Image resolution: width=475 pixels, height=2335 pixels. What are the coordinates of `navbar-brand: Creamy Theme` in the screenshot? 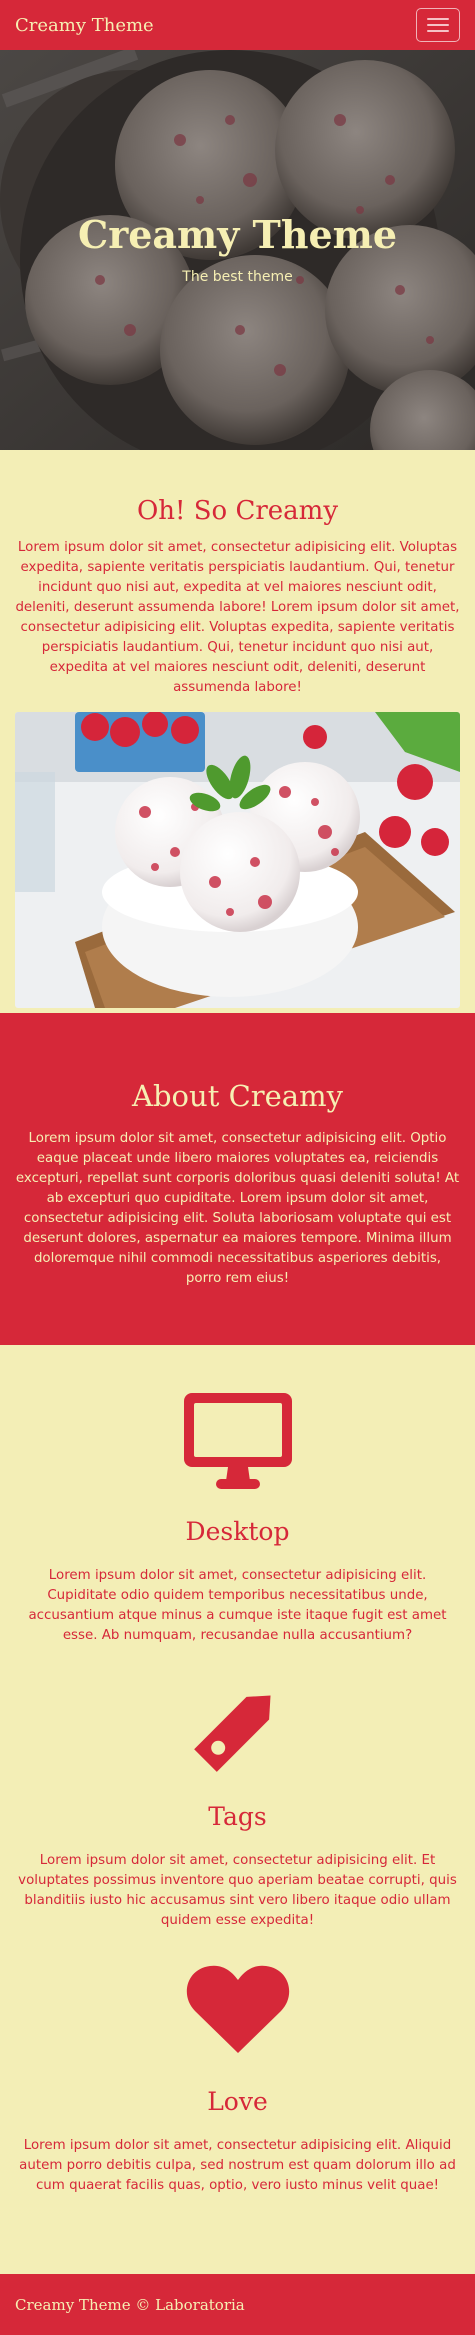 It's located at (84, 25).